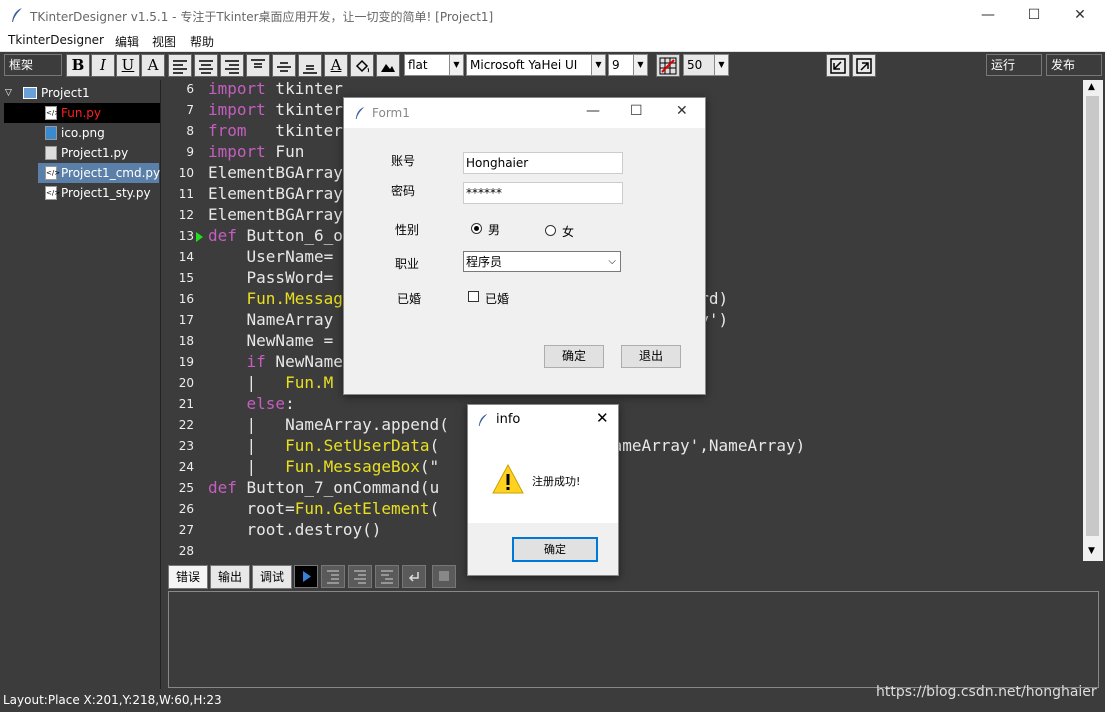  What do you see at coordinates (568, 232) in the screenshot?
I see `gender-female-label: 女` at bounding box center [568, 232].